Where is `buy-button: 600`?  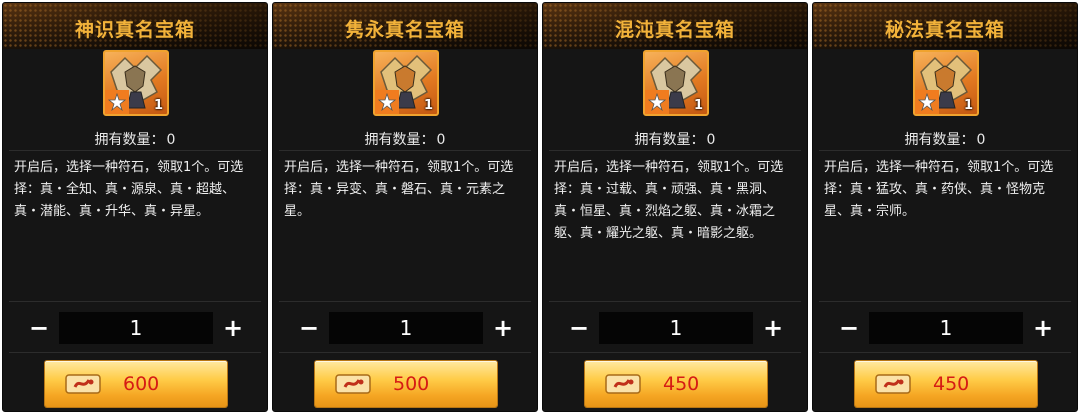
buy-button: 600 is located at coordinates (136, 384).